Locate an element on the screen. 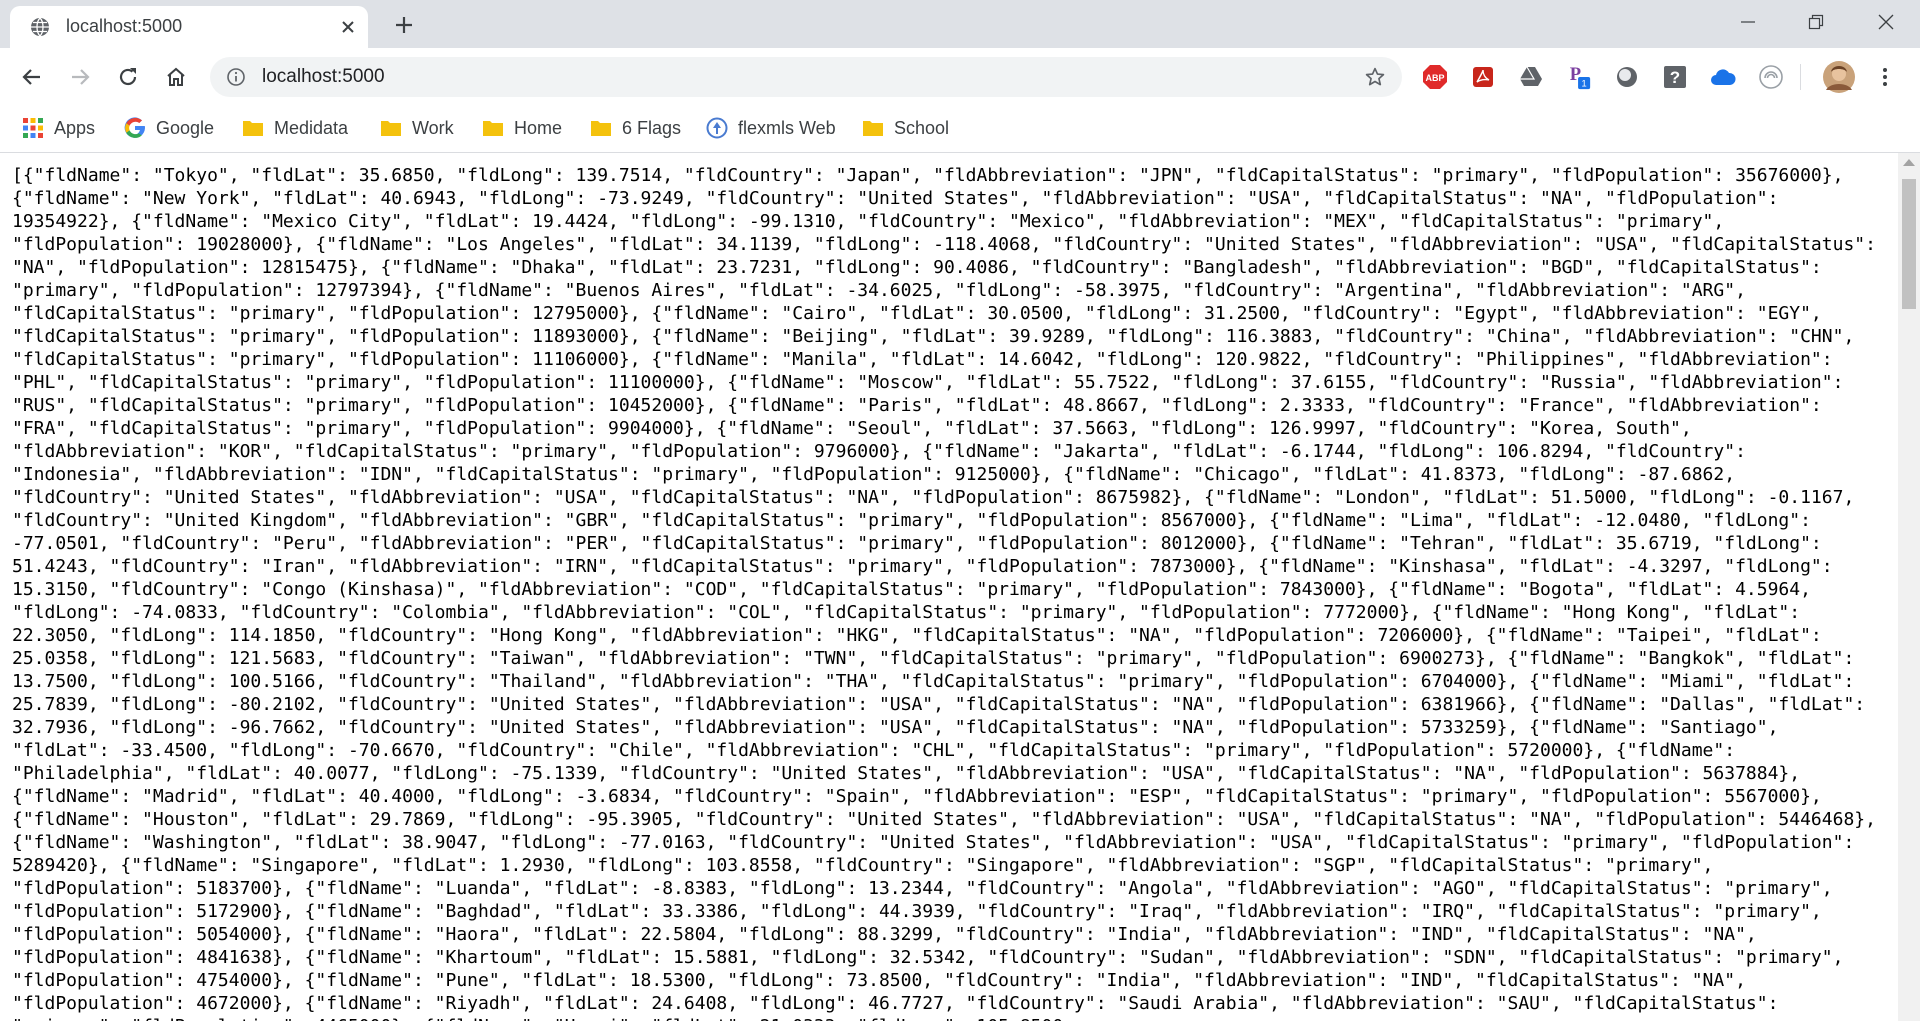  bookmark-apps: Apps is located at coordinates (58, 128).